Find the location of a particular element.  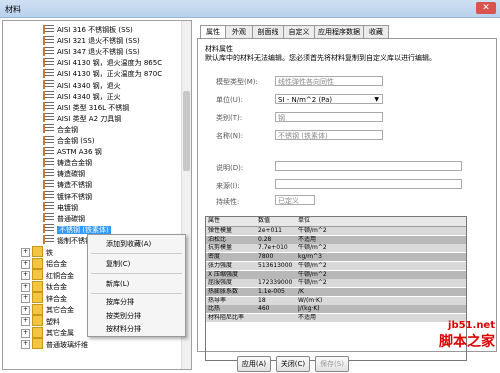

table-row: 热导率 18 W/(m·K) is located at coordinates (336, 300).